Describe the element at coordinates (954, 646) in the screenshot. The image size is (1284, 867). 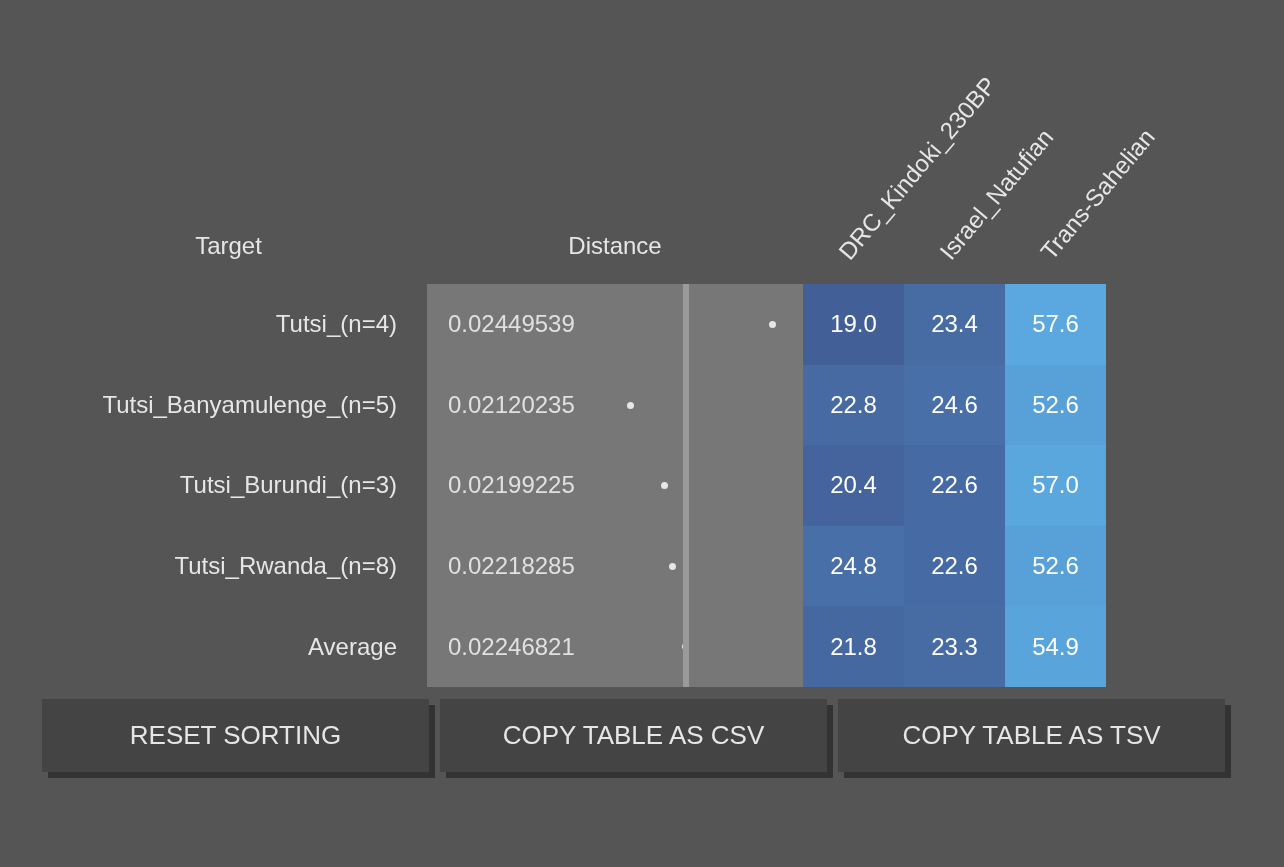
I see `heat-cell: 23.3` at that location.